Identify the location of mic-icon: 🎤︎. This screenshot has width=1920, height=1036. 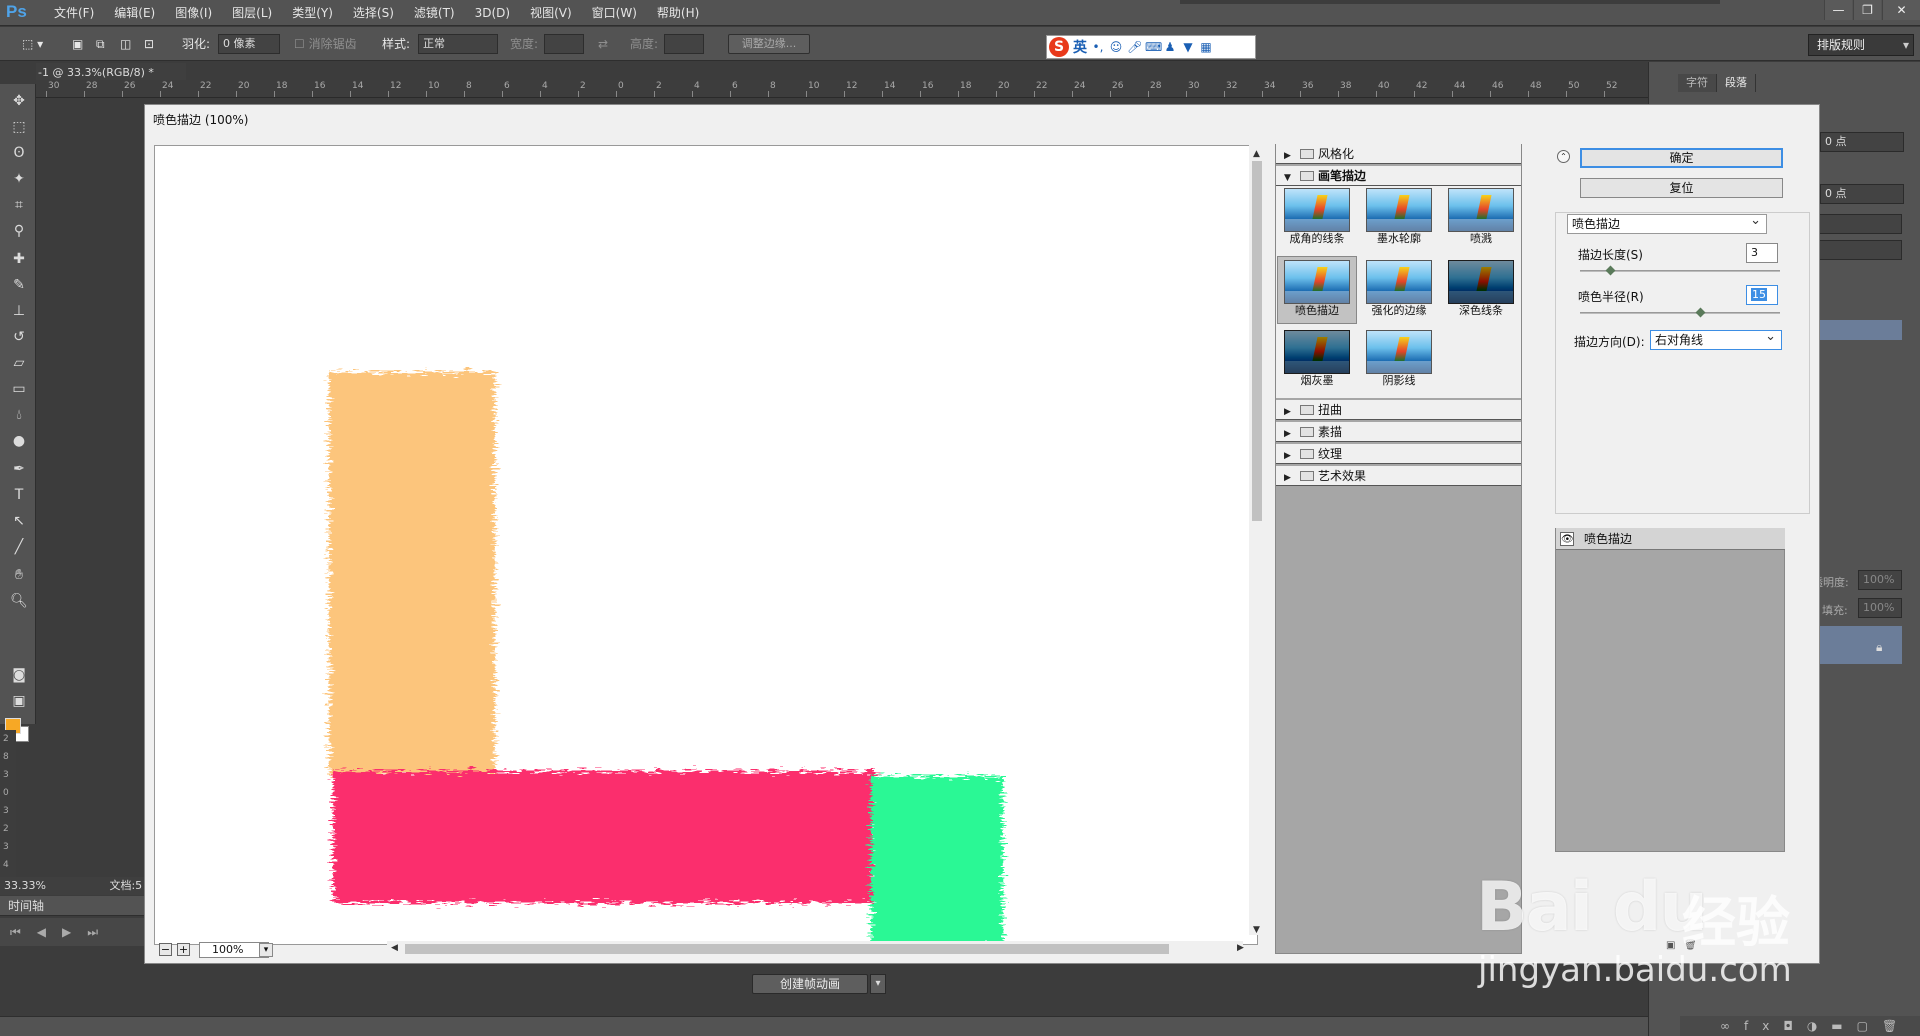
(1134, 47).